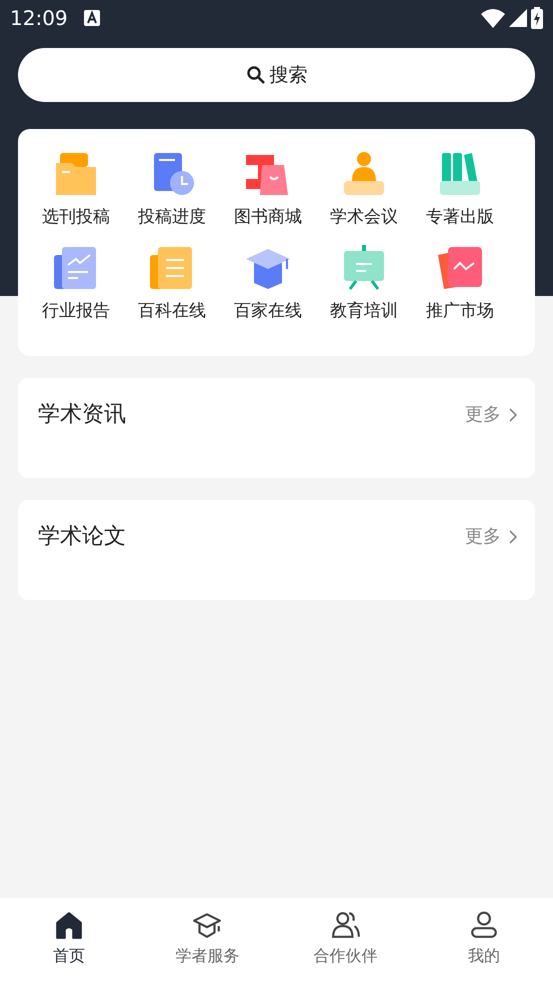 The image size is (553, 984). What do you see at coordinates (76, 311) in the screenshot?
I see `service-label: 行业报告` at bounding box center [76, 311].